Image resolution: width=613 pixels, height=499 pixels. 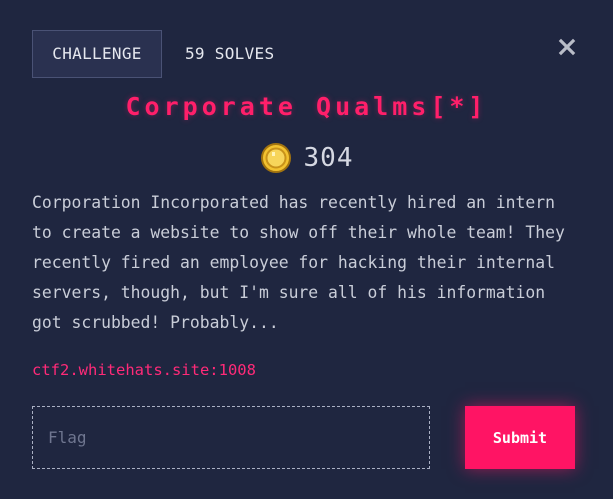 I want to click on challenge-points: 304, so click(x=306, y=158).